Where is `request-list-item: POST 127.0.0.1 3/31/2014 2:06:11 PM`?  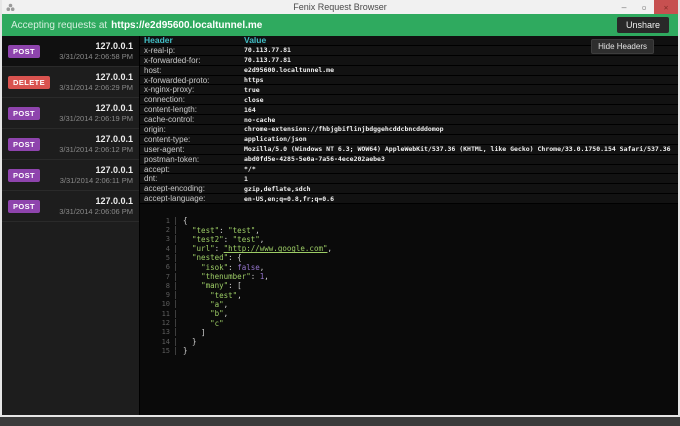
request-list-item: POST 127.0.0.1 3/31/2014 2:06:11 PM is located at coordinates (70, 175).